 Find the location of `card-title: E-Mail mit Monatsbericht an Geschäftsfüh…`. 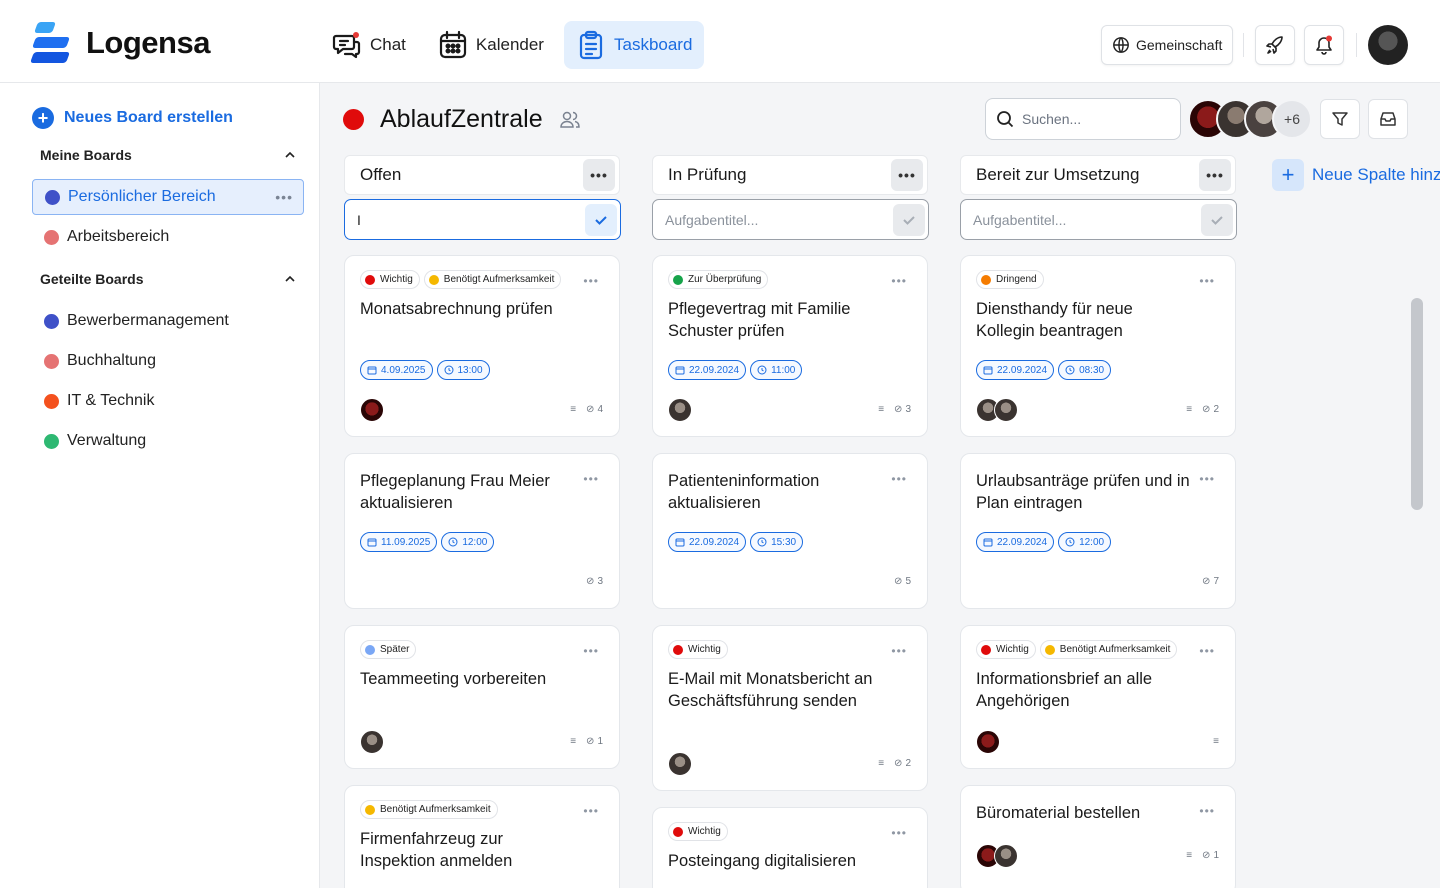

card-title: E-Mail mit Monatsbericht an Geschäftsfüh… is located at coordinates (770, 690).